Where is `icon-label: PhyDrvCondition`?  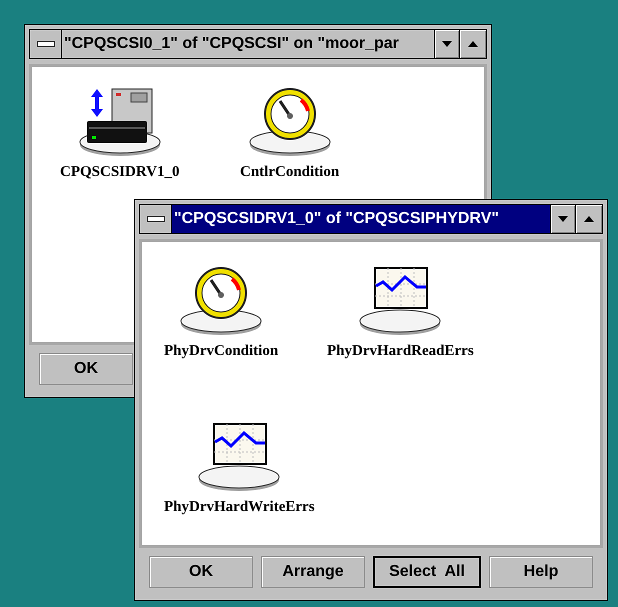 icon-label: PhyDrvCondition is located at coordinates (221, 351).